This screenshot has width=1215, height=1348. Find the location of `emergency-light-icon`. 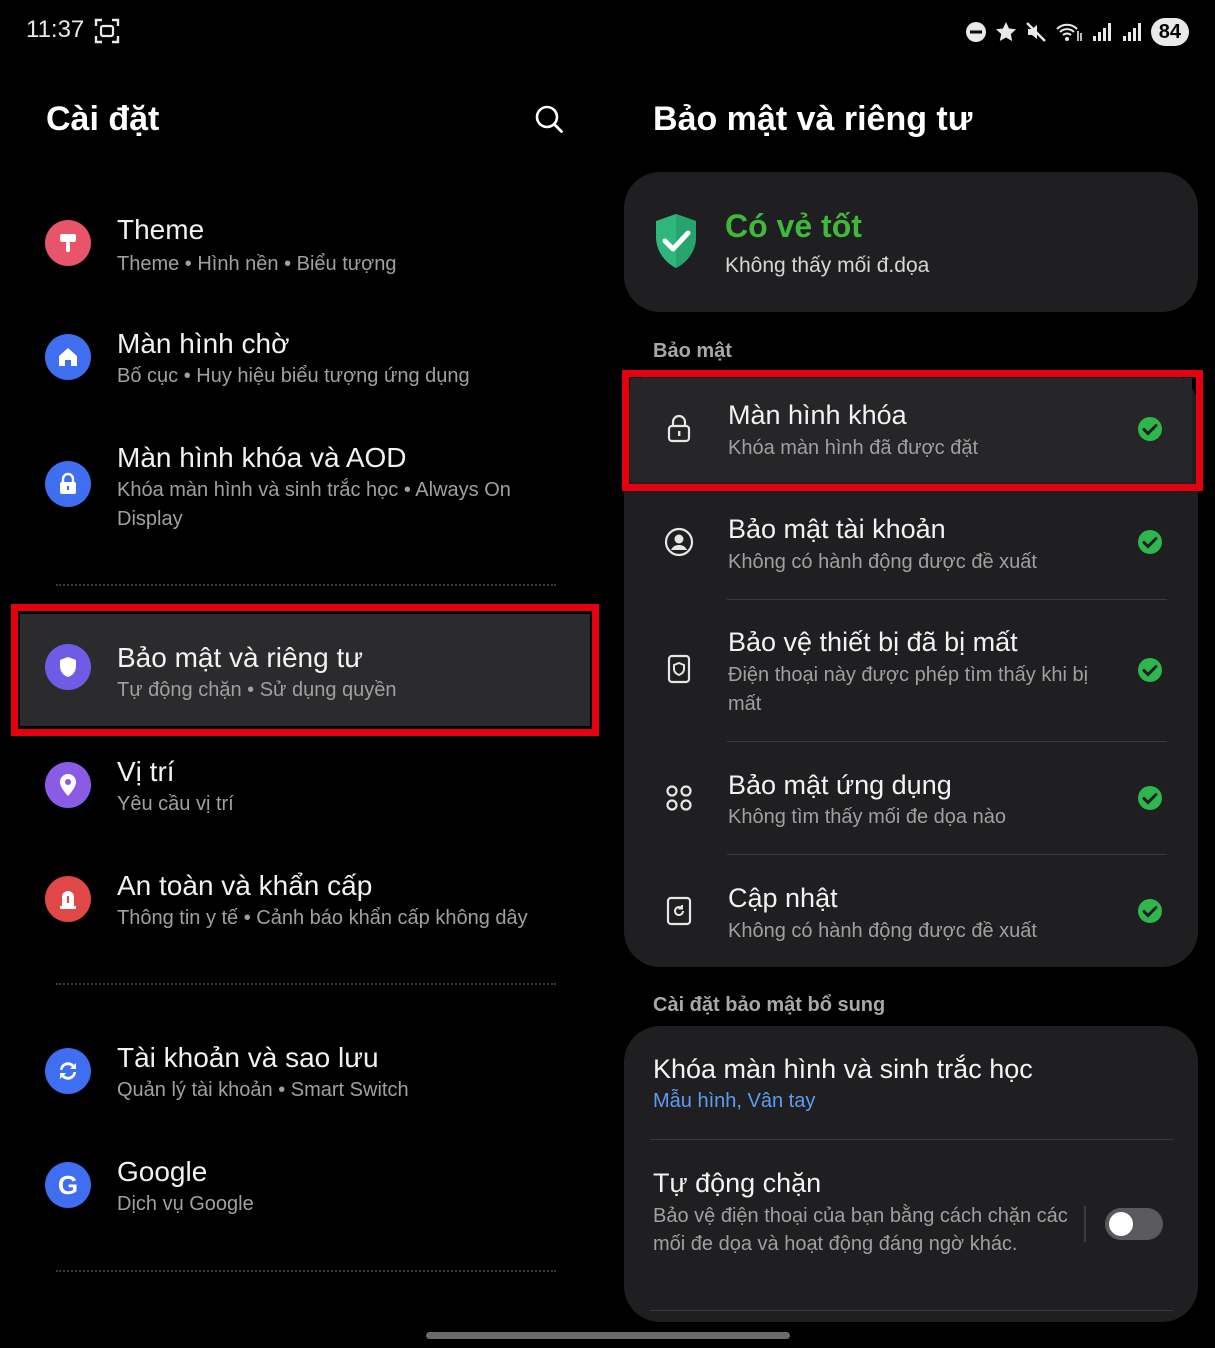

emergency-light-icon is located at coordinates (68, 899).